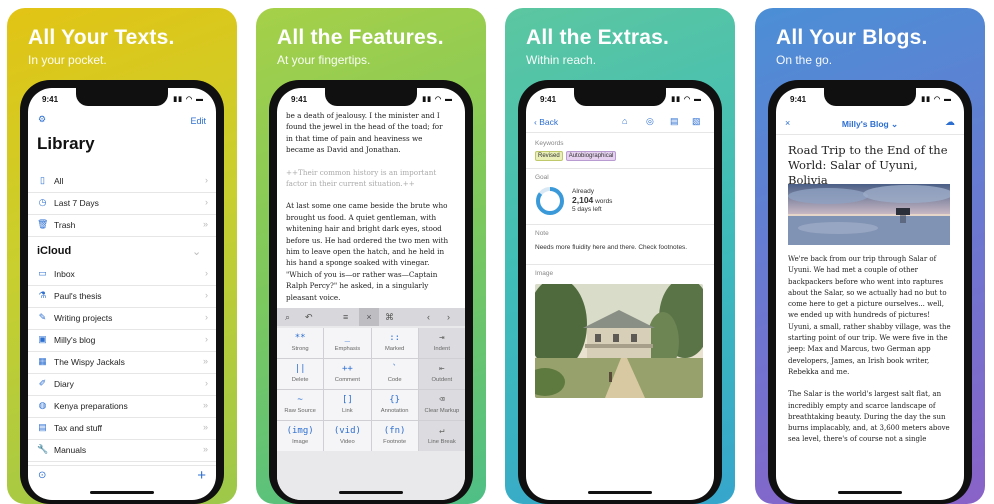 Image resolution: width=994 pixels, height=504 pixels. I want to click on image-icon: ▧, so click(696, 121).